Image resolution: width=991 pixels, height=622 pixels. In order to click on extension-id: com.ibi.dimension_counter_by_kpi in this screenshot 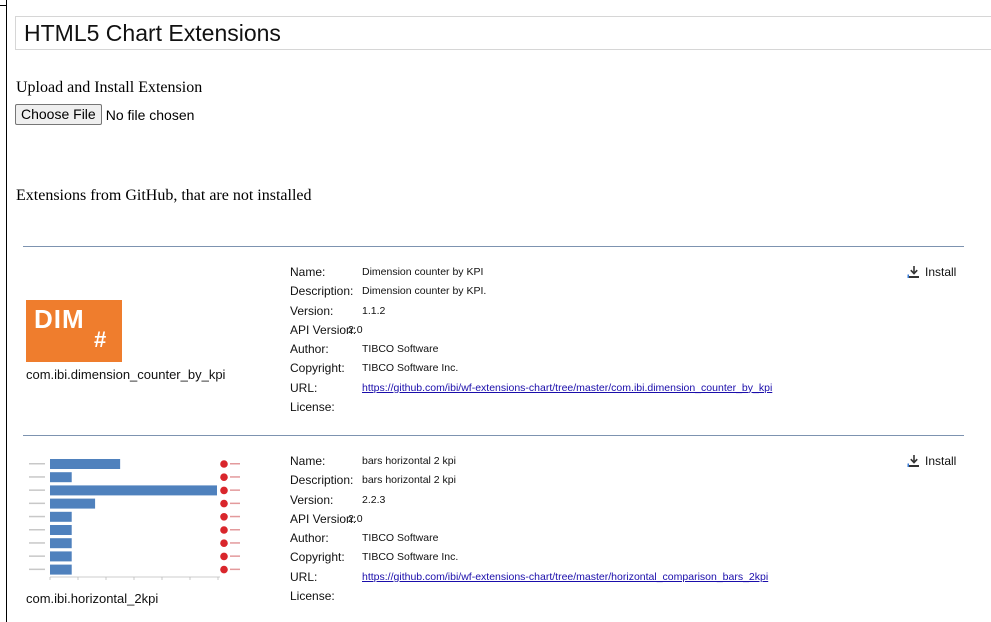, I will do `click(126, 374)`.